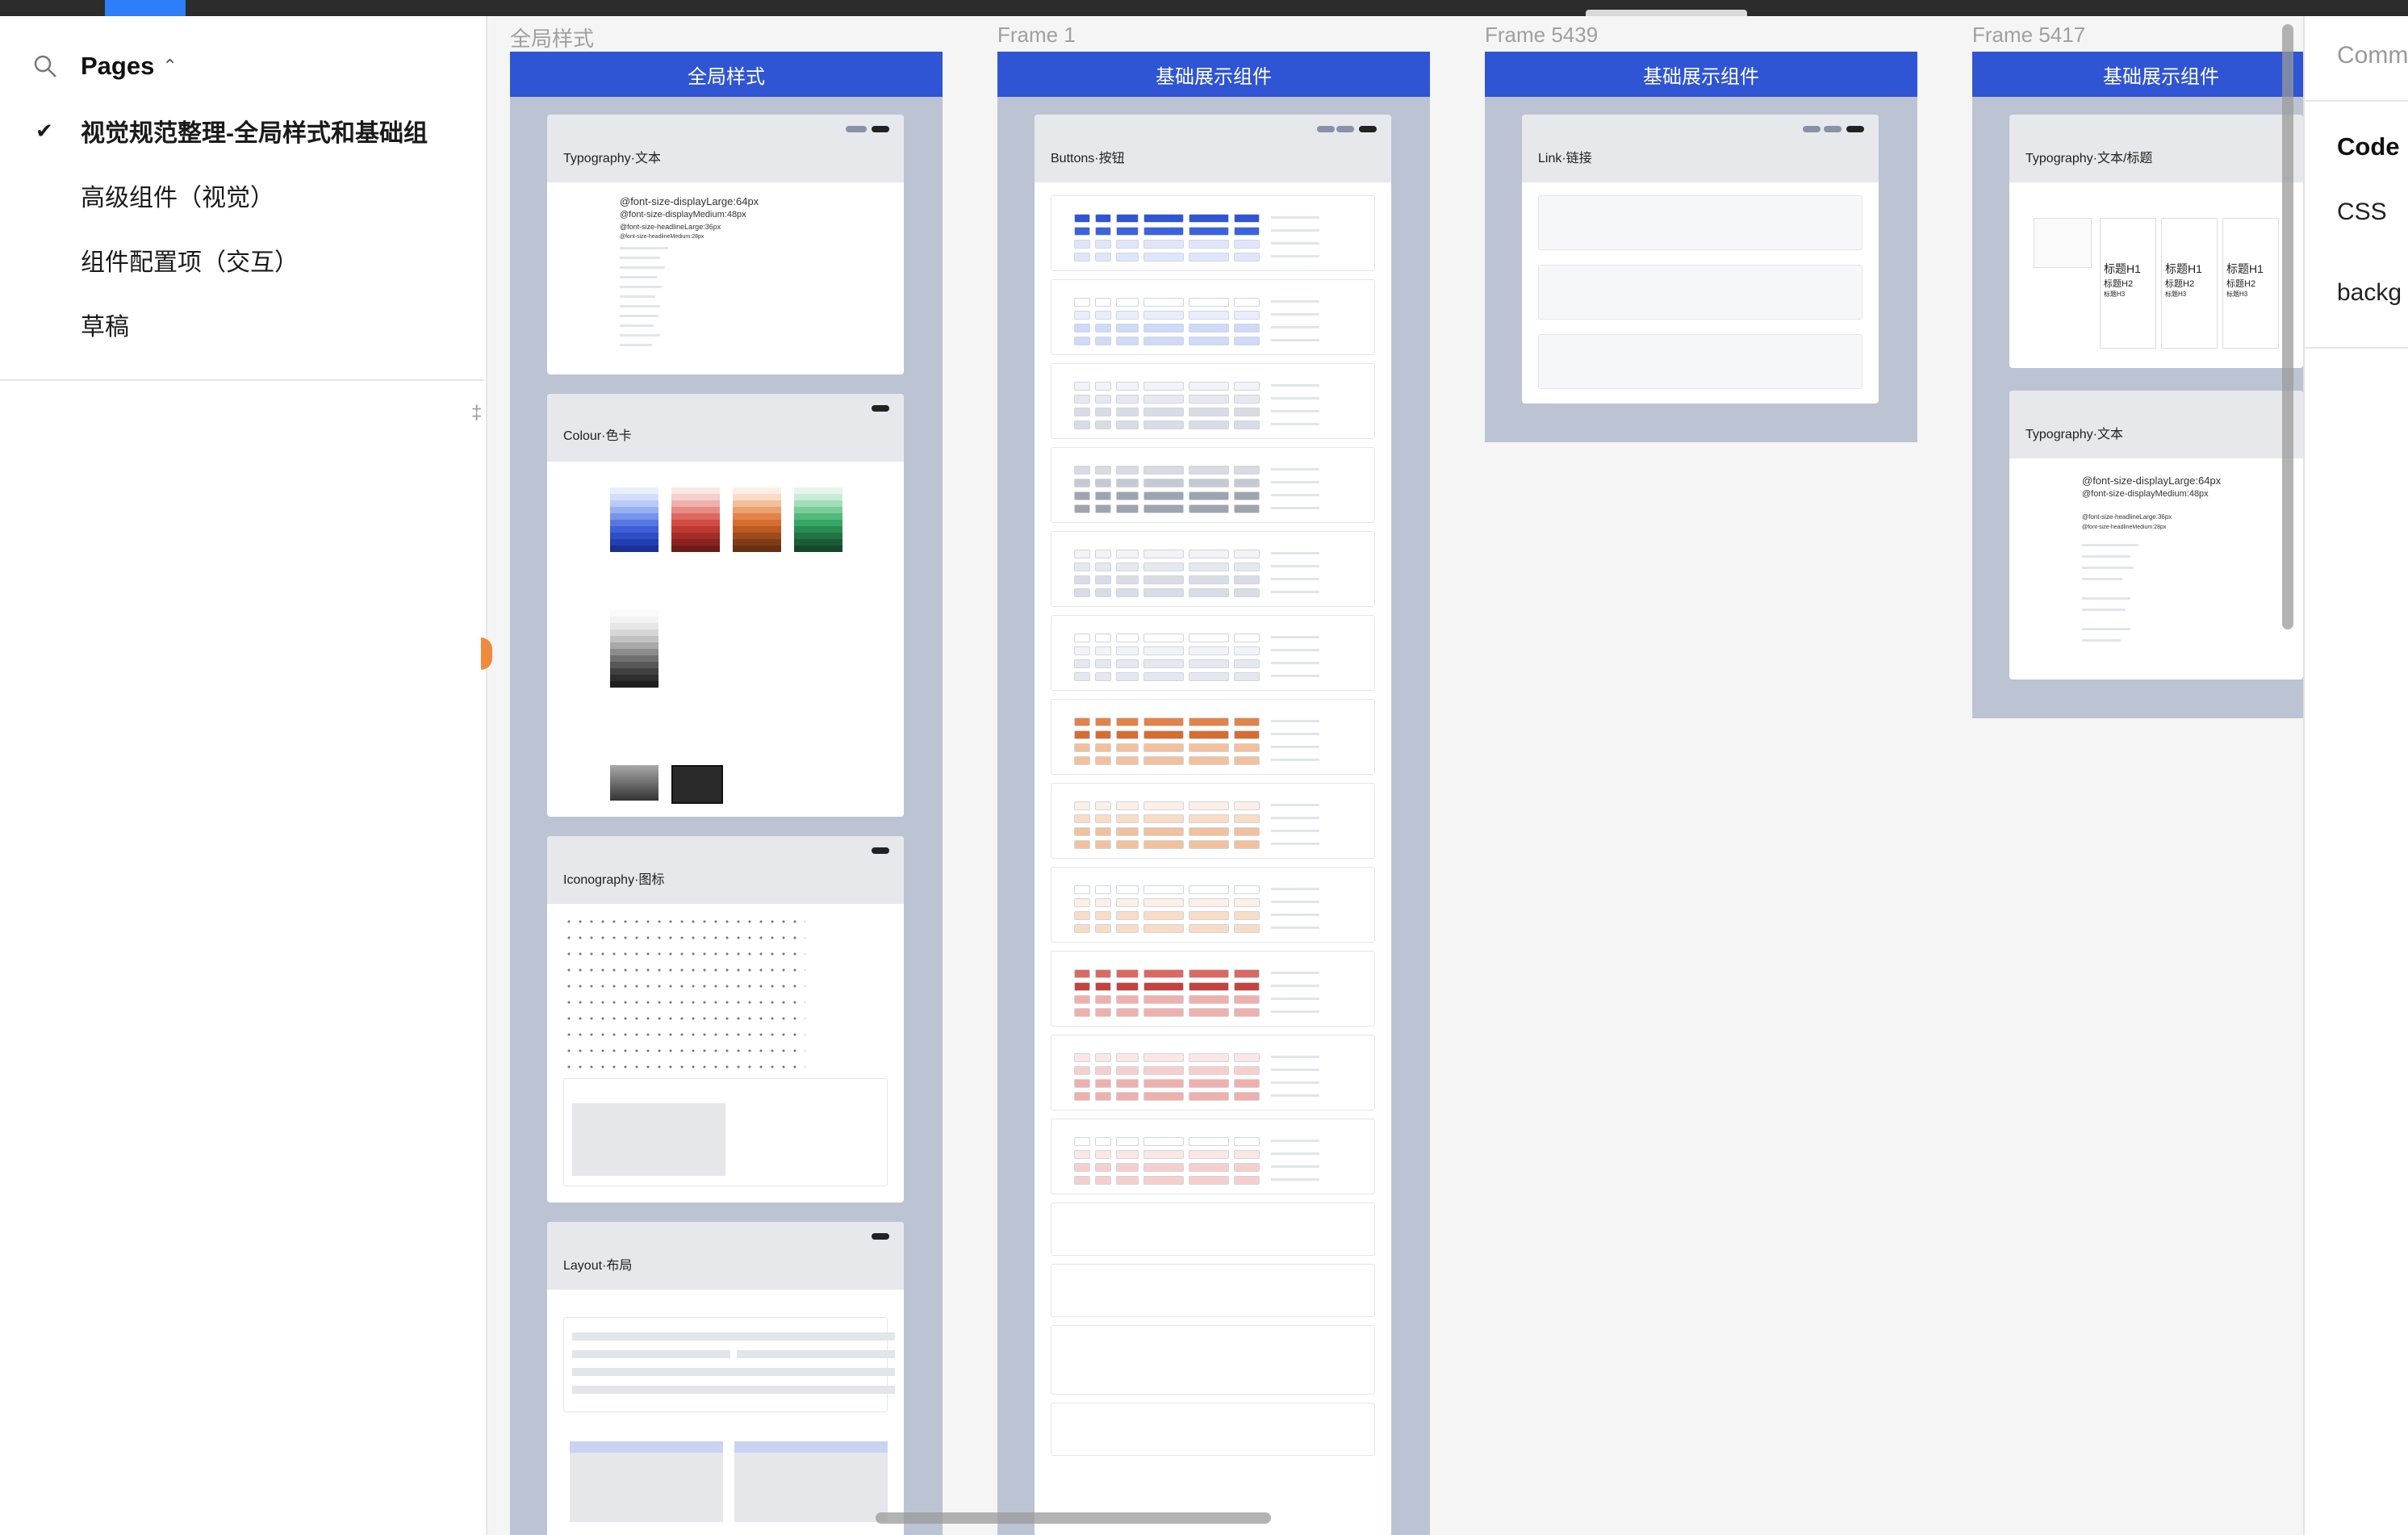  What do you see at coordinates (725, 1378) in the screenshot?
I see `card-layout: Layout·布局` at bounding box center [725, 1378].